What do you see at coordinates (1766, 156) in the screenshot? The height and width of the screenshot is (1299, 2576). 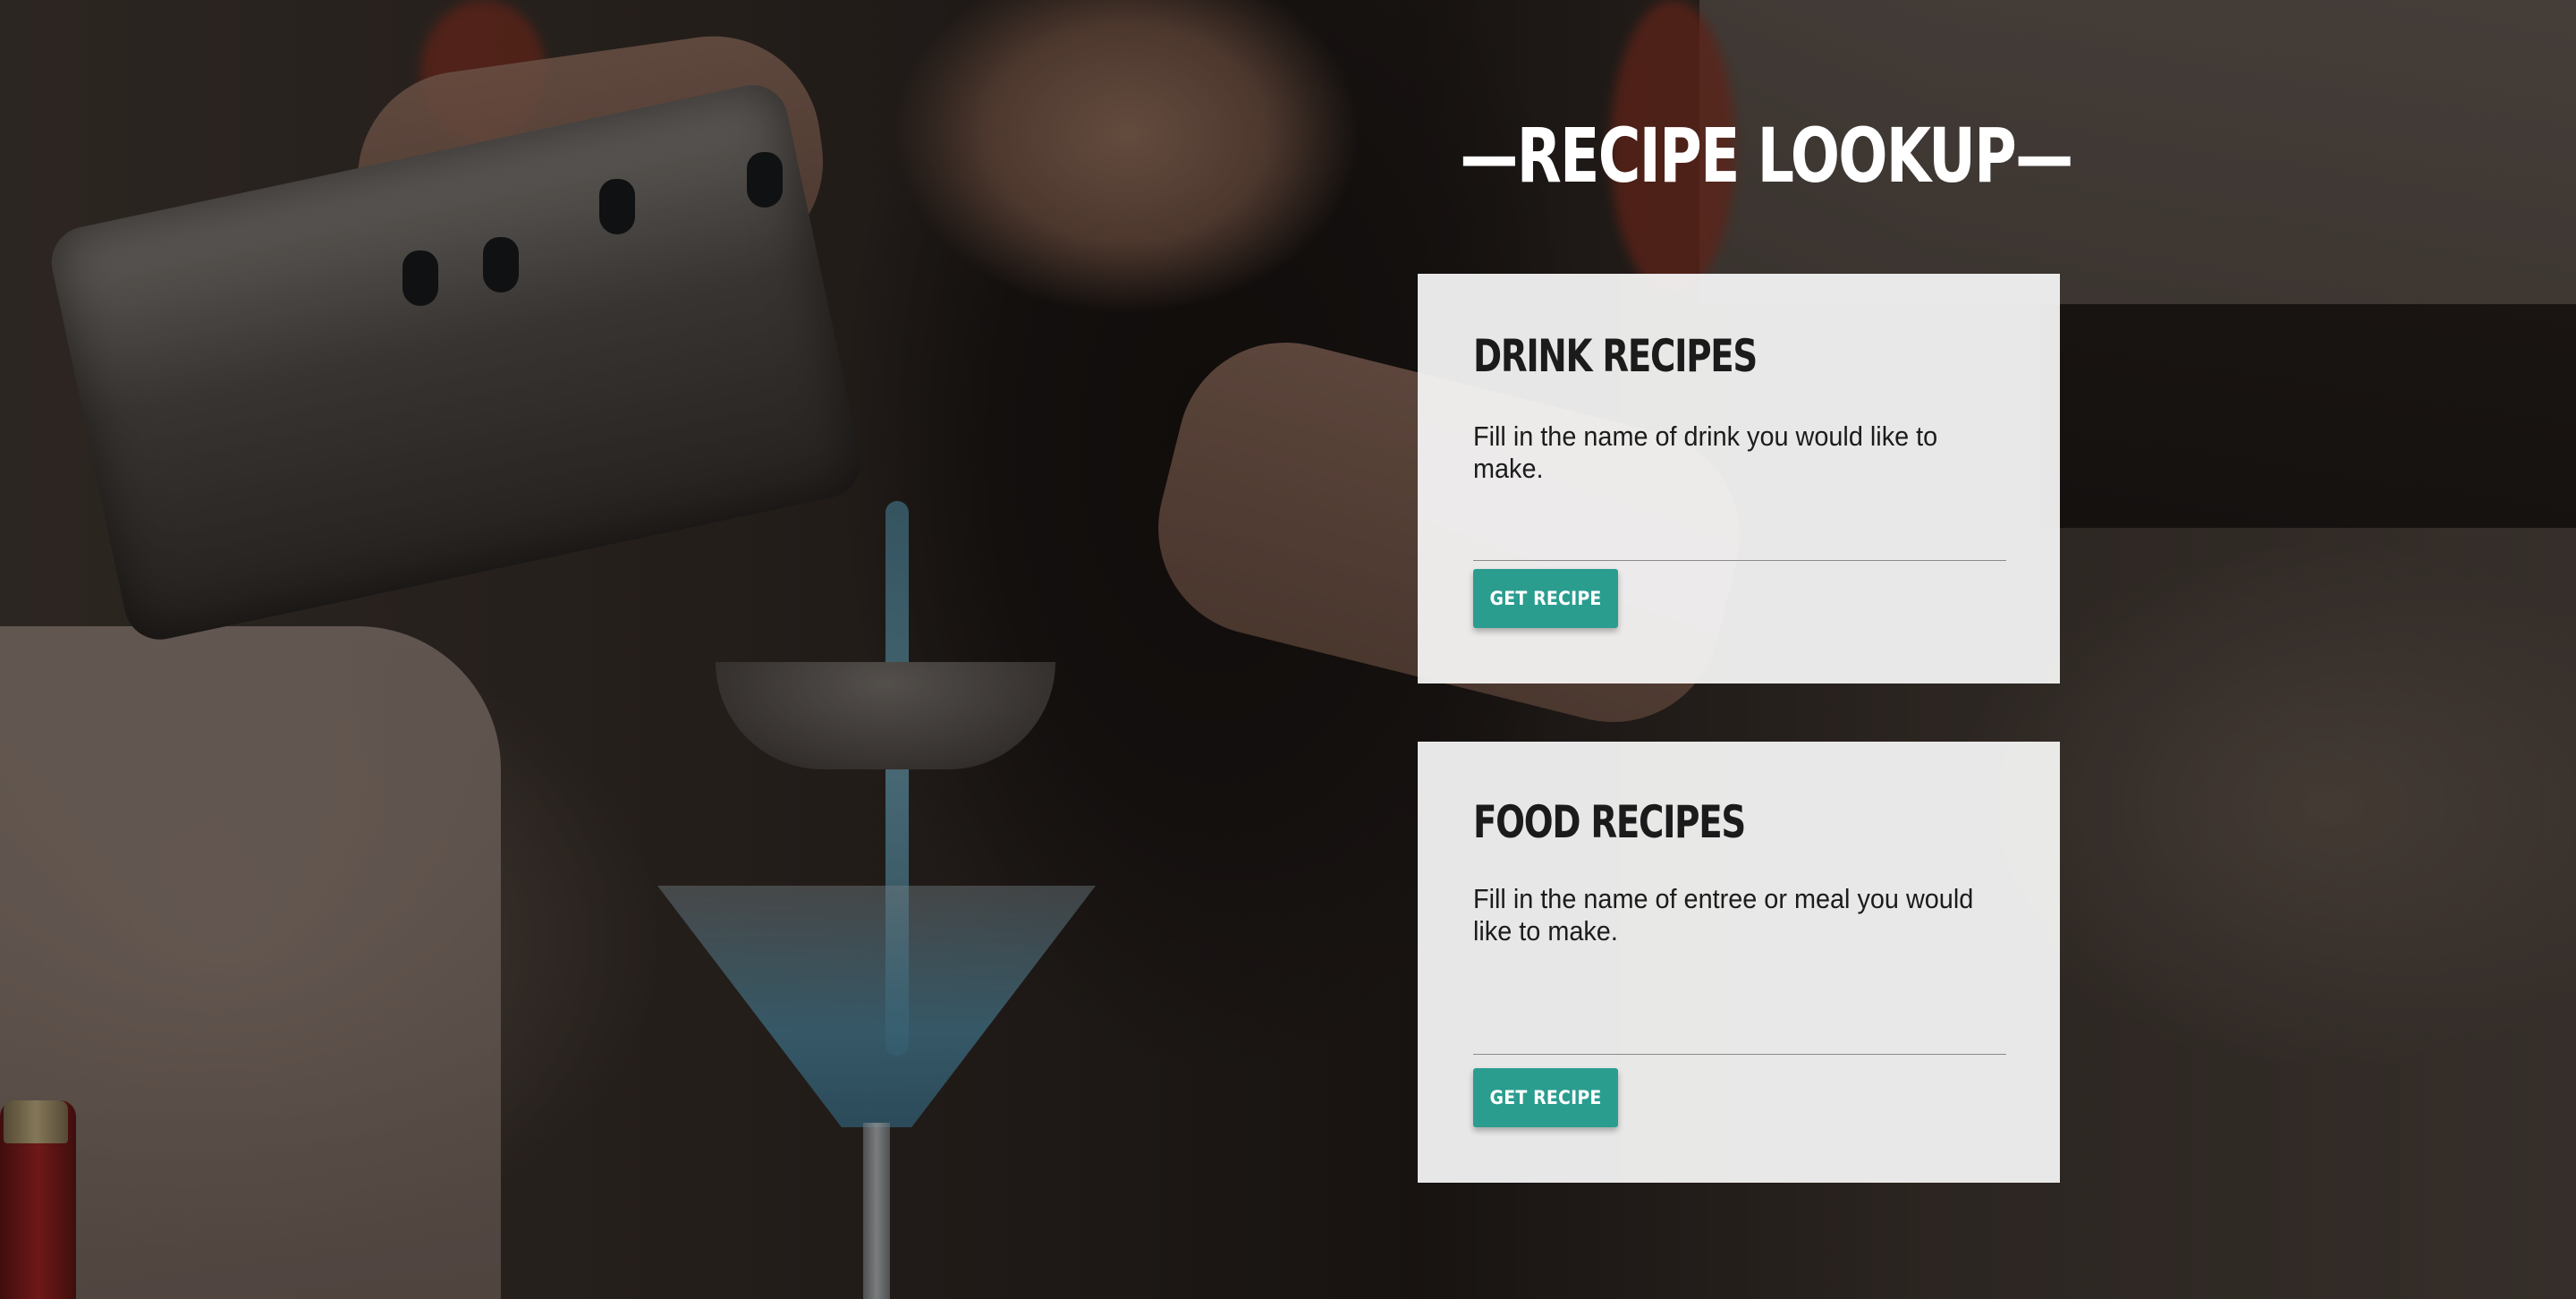 I see `page-title: —RECIPE LOOKUP—` at bounding box center [1766, 156].